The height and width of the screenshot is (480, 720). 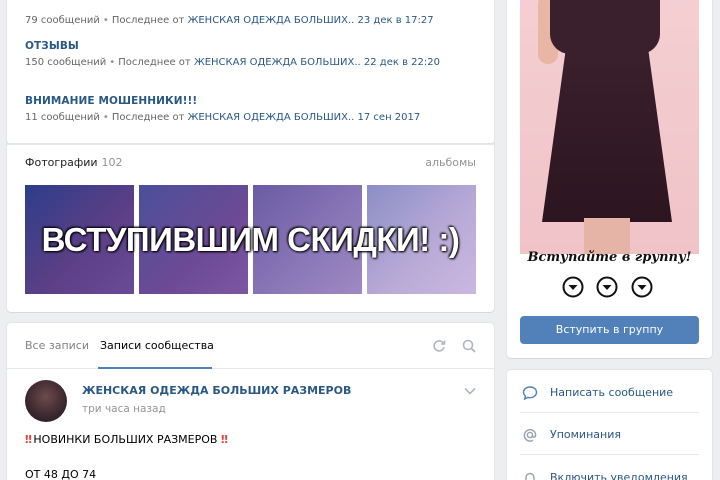 I want to click on message-icon, so click(x=530, y=393).